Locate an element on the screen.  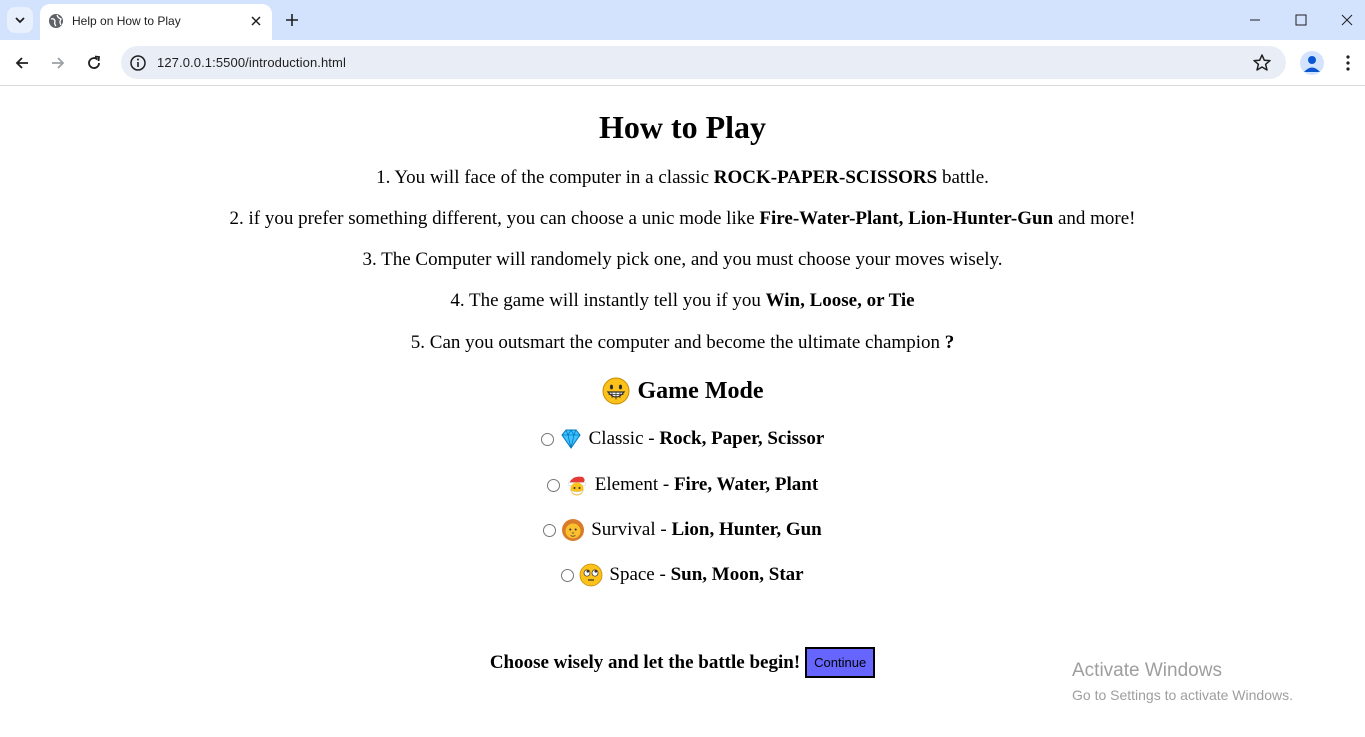
back-button is located at coordinates (22, 63).